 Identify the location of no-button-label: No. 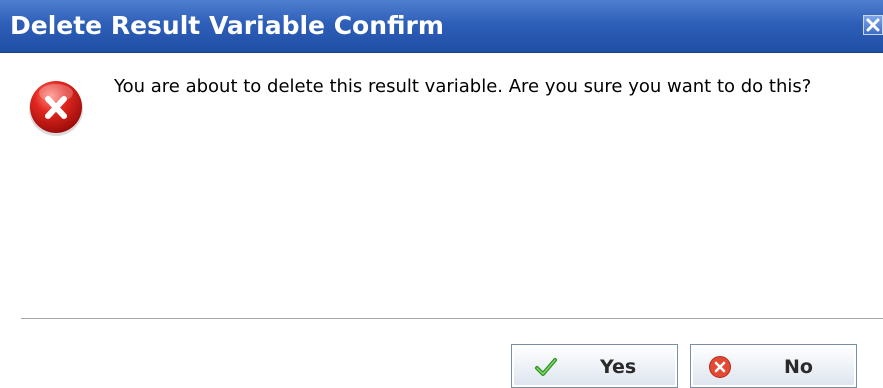
(798, 367).